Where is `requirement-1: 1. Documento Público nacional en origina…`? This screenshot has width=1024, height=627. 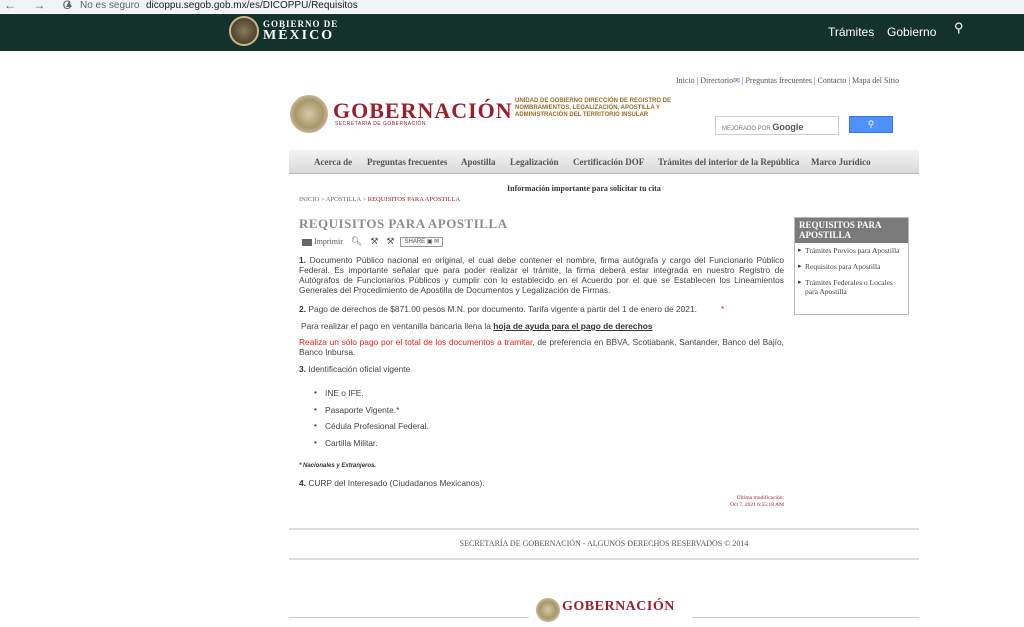
requirement-1: 1. Documento Público nacional en origina… is located at coordinates (541, 275).